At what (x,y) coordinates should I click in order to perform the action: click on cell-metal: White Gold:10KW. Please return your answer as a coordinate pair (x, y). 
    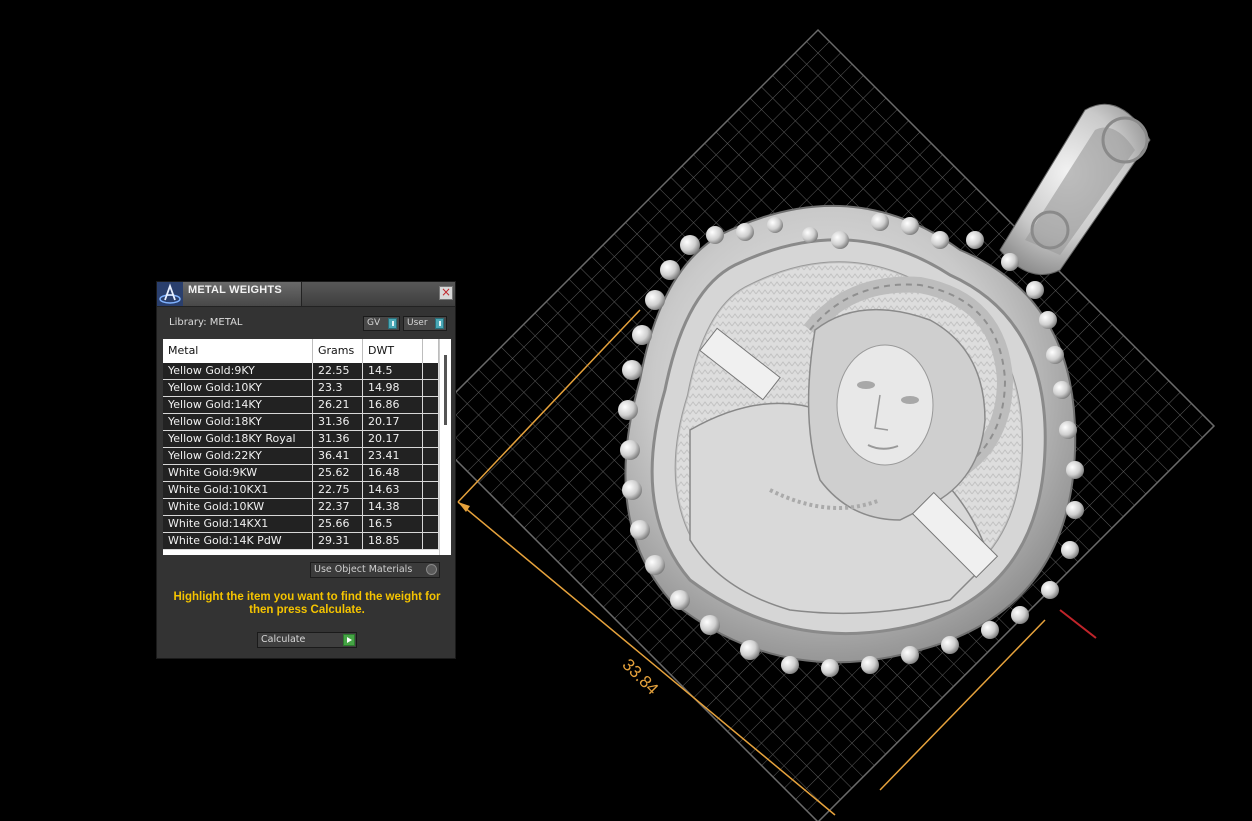
    Looking at the image, I should click on (238, 507).